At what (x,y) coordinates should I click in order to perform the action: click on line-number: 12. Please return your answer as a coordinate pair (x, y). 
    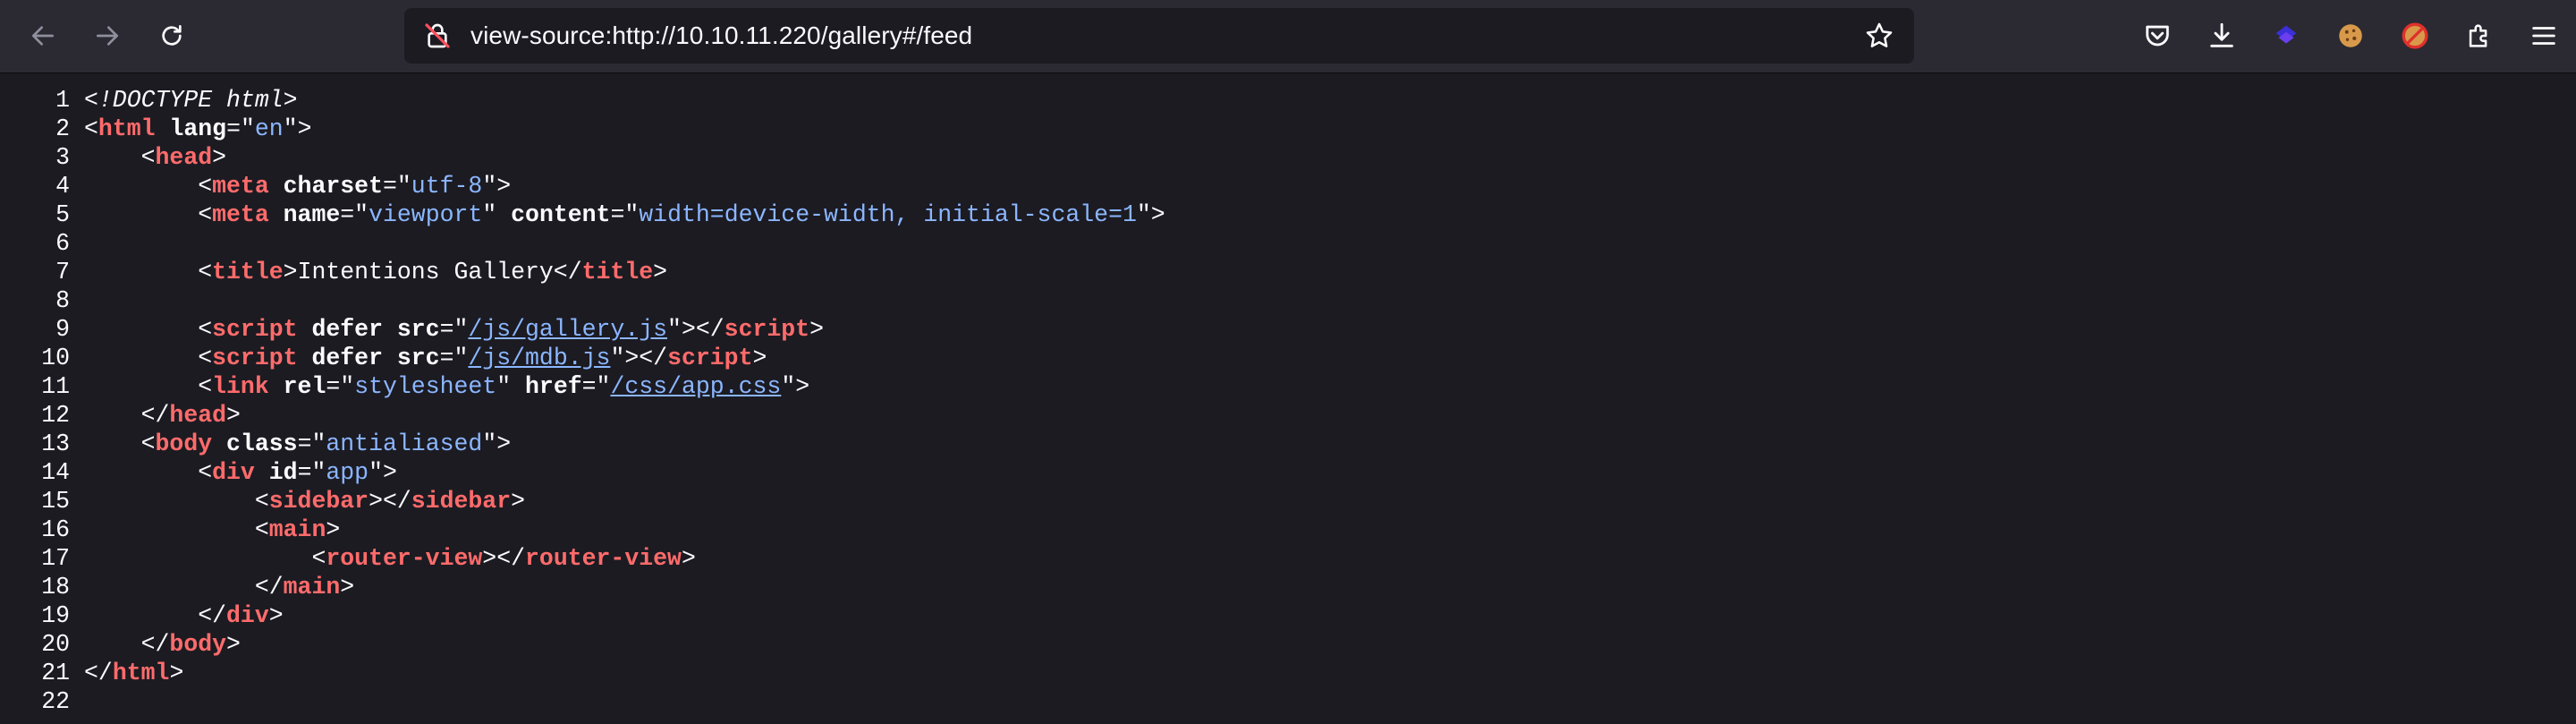
    Looking at the image, I should click on (55, 415).